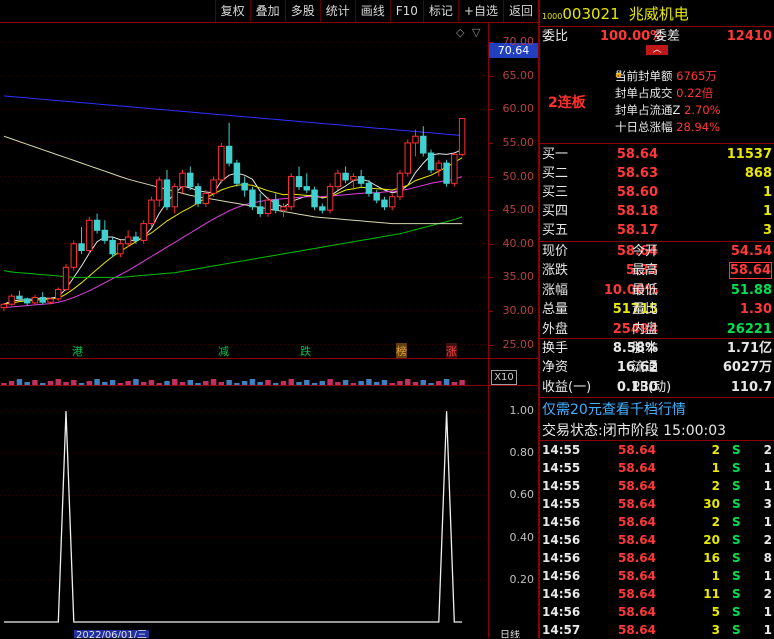 The height and width of the screenshot is (639, 774). I want to click on finance-row: 净资 16.62 流通 6027万, so click(658, 368).